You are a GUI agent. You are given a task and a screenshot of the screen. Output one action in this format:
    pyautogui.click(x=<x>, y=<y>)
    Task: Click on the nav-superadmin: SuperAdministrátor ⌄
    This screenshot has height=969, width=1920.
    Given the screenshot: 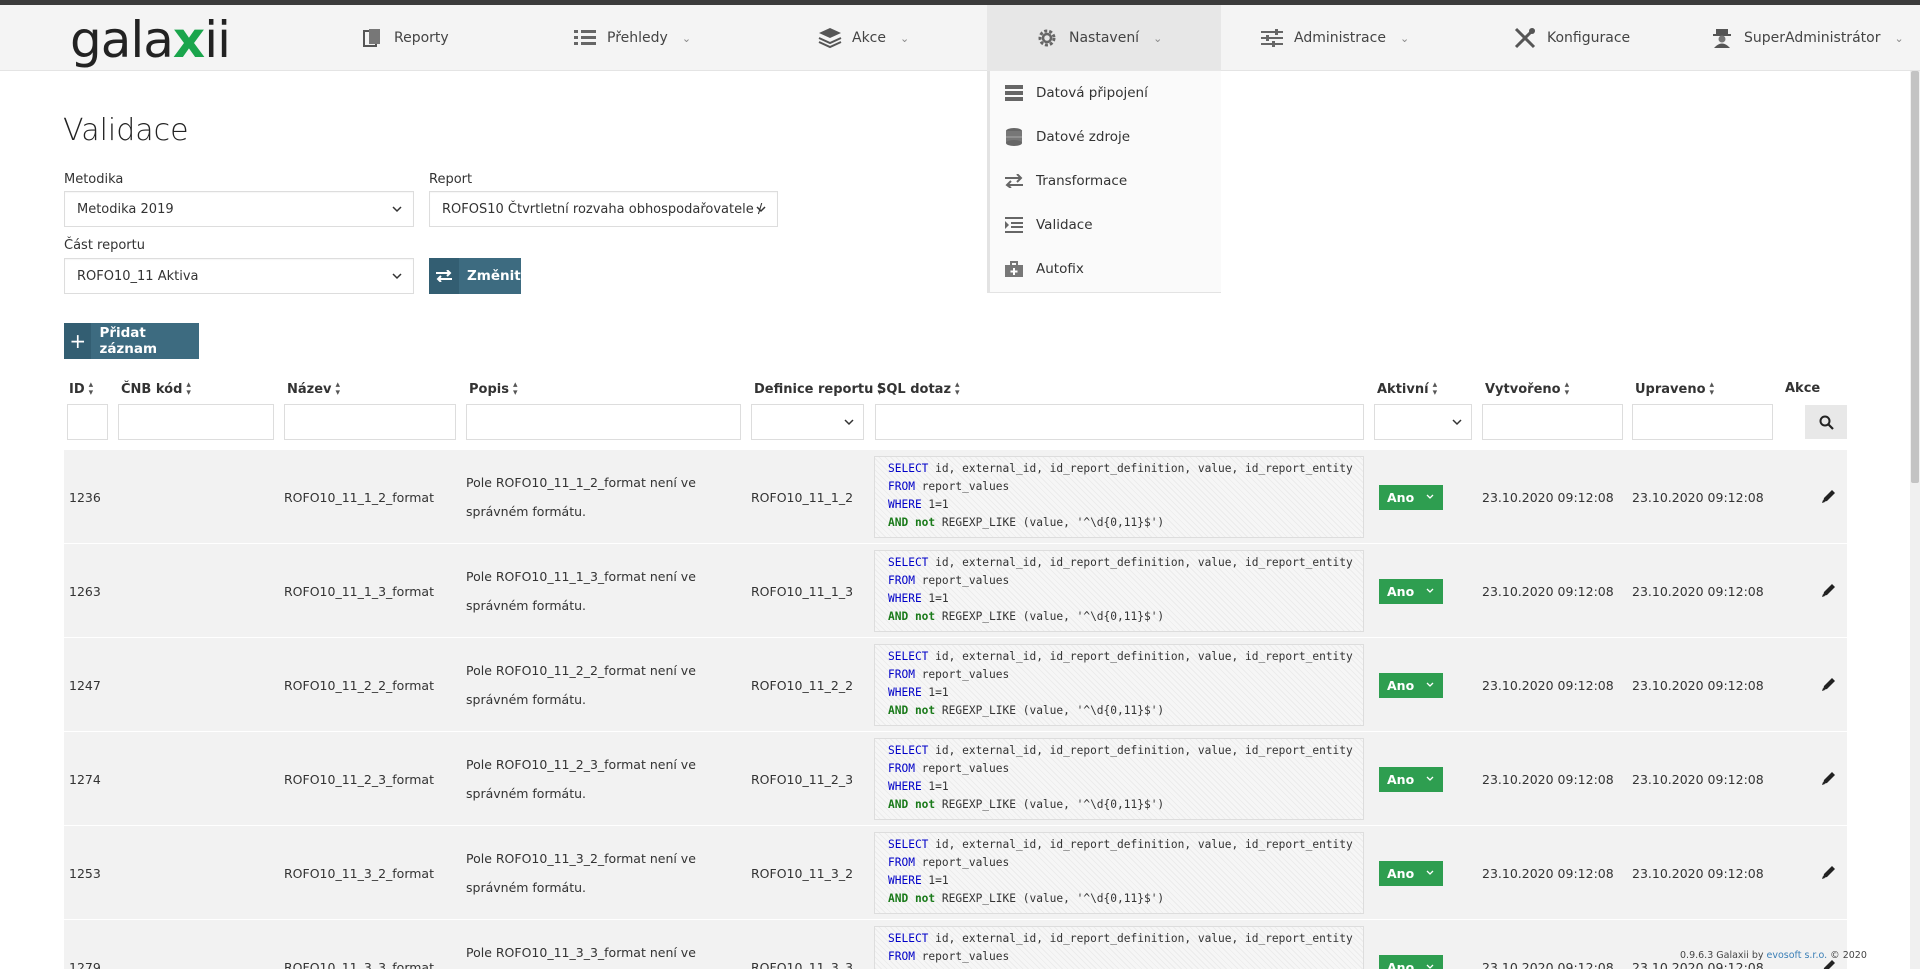 What is the action you would take?
    pyautogui.click(x=1807, y=38)
    